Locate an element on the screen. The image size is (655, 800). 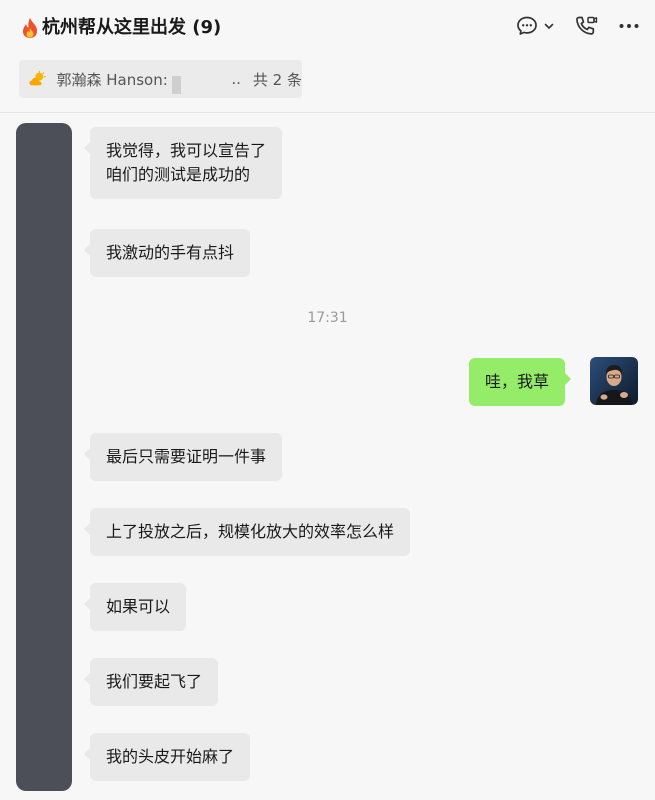
avatar is located at coordinates (614, 381).